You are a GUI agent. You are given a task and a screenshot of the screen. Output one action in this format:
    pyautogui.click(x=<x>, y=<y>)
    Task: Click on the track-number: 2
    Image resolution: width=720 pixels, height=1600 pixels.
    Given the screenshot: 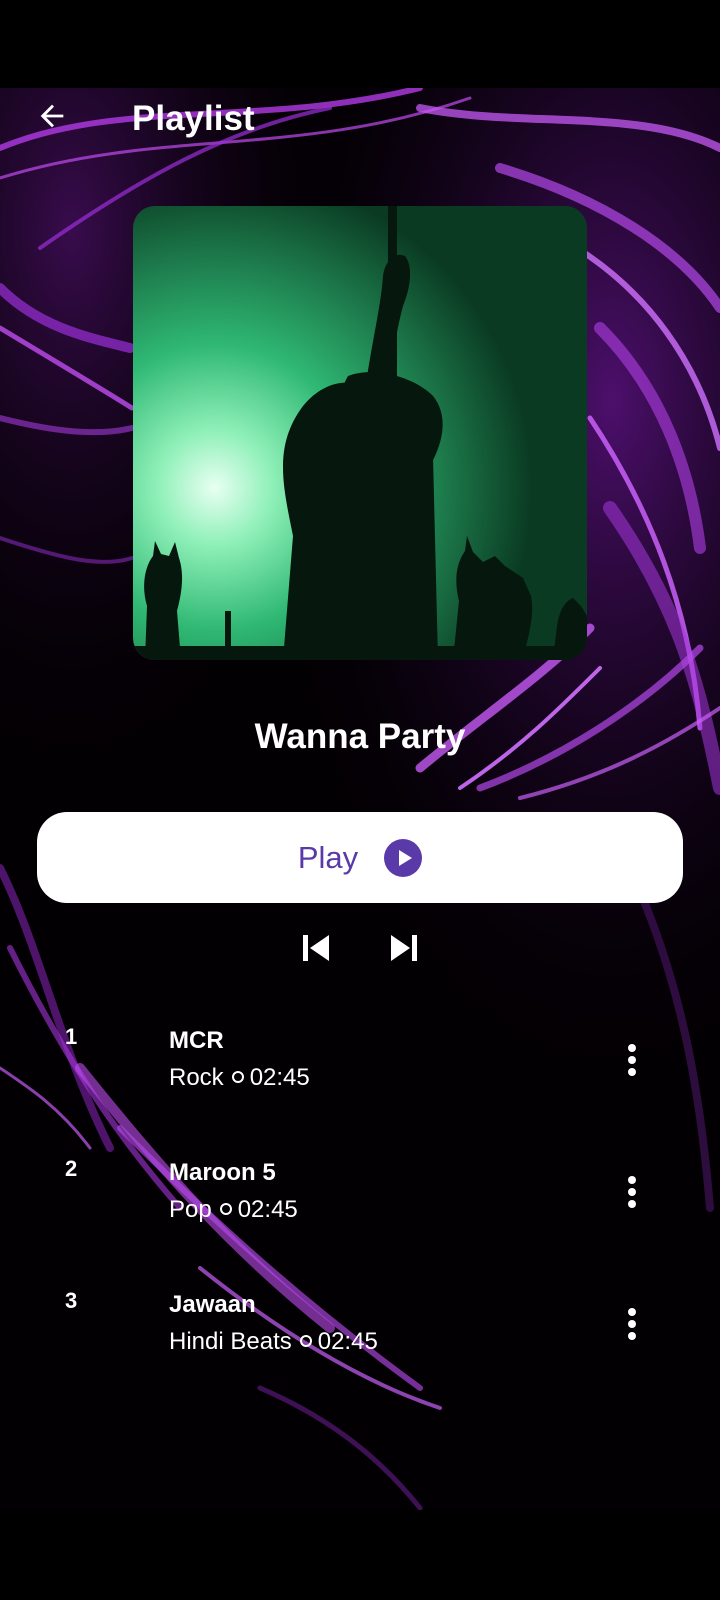 What is the action you would take?
    pyautogui.click(x=71, y=1168)
    